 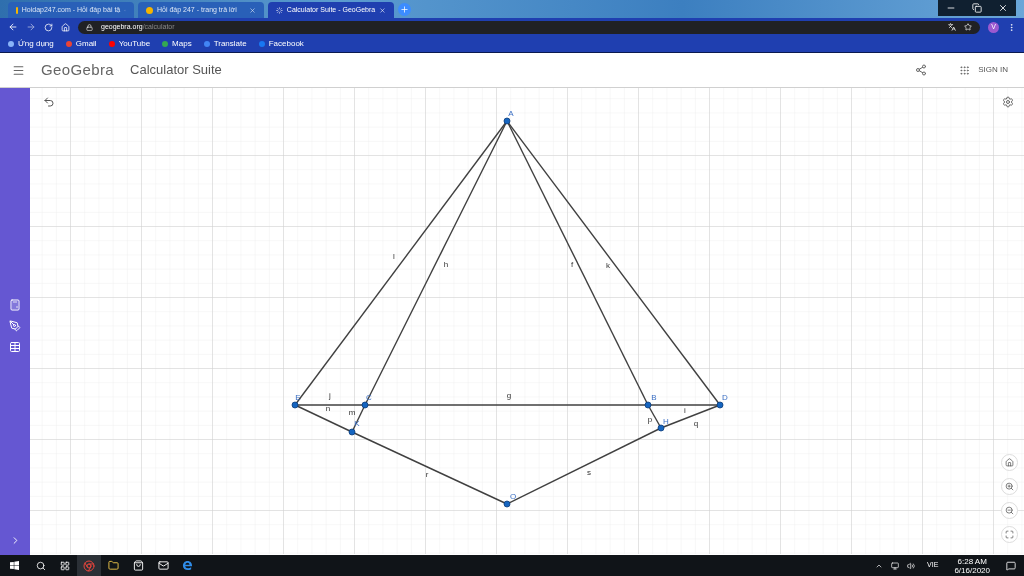 I want to click on clock-time: 6:28 AM, so click(x=972, y=561).